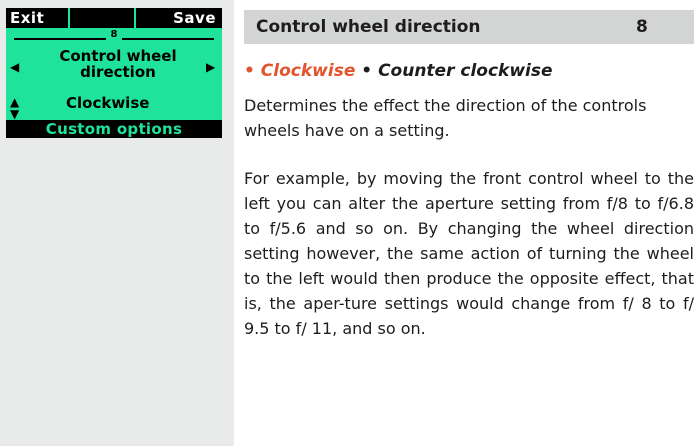 This screenshot has width=694, height=446. Describe the element at coordinates (308, 71) in the screenshot. I see `option-selected: Clockwise` at that location.